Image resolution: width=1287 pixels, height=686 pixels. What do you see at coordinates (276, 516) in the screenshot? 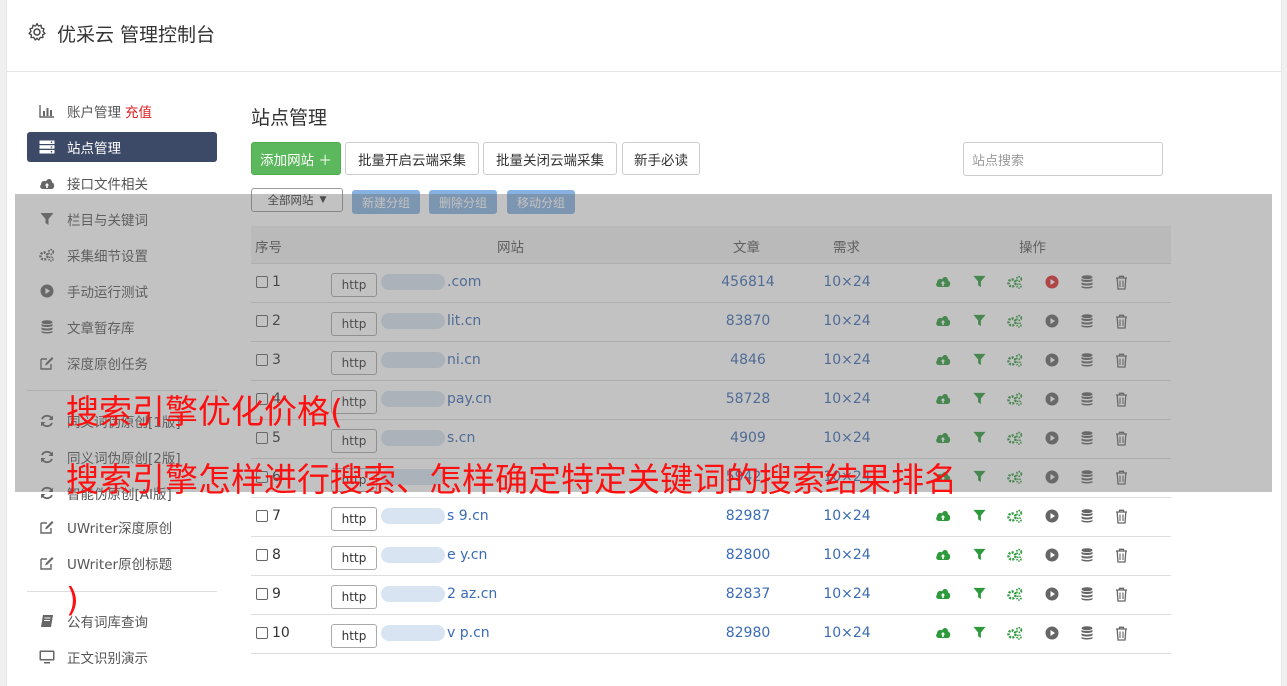
I see `row-index: 7` at bounding box center [276, 516].